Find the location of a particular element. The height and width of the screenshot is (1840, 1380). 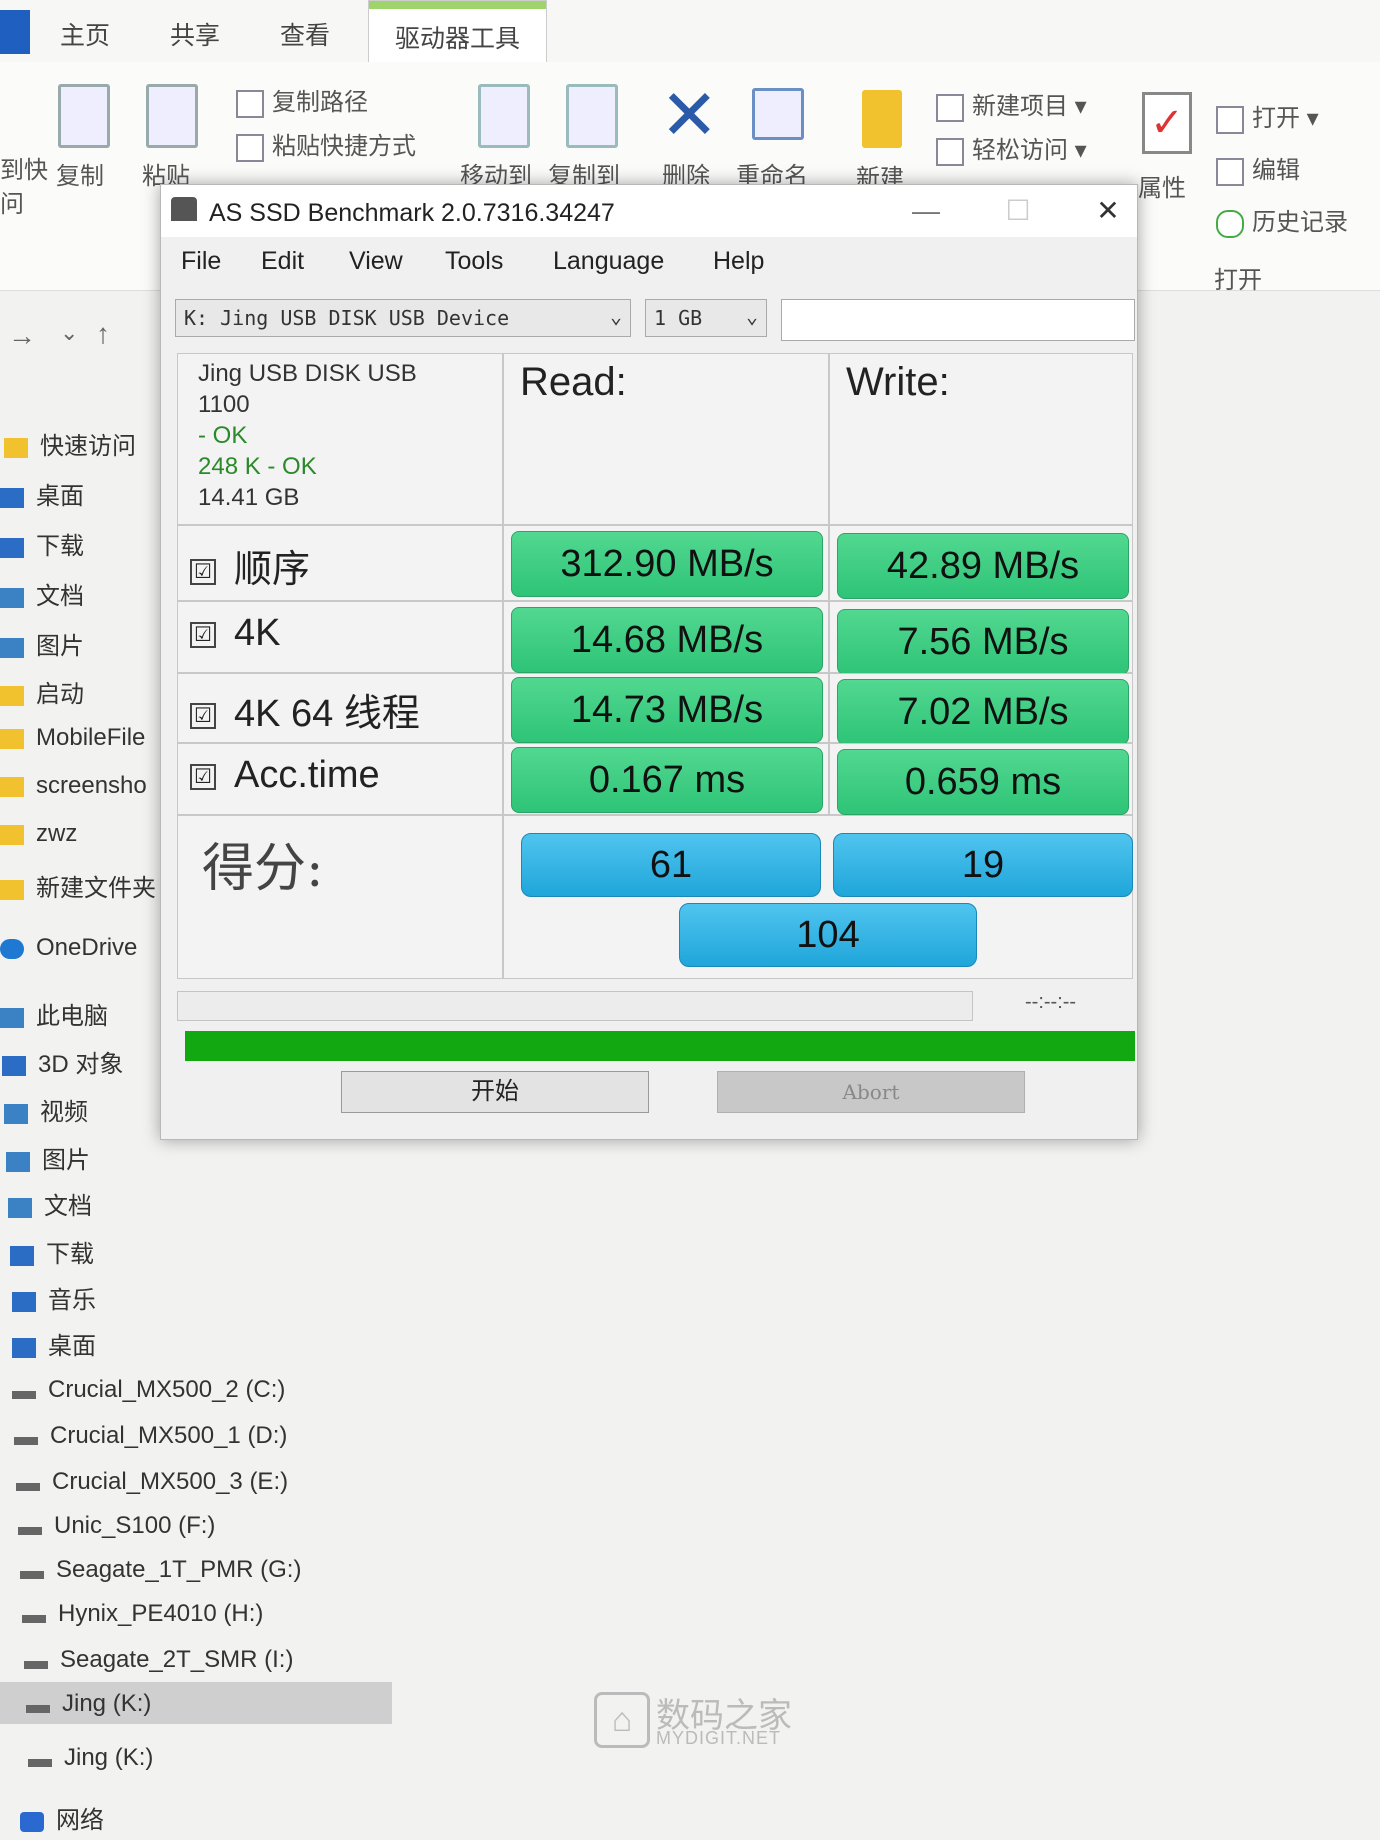

sidebar-item: 音乐 is located at coordinates (54, 1297).